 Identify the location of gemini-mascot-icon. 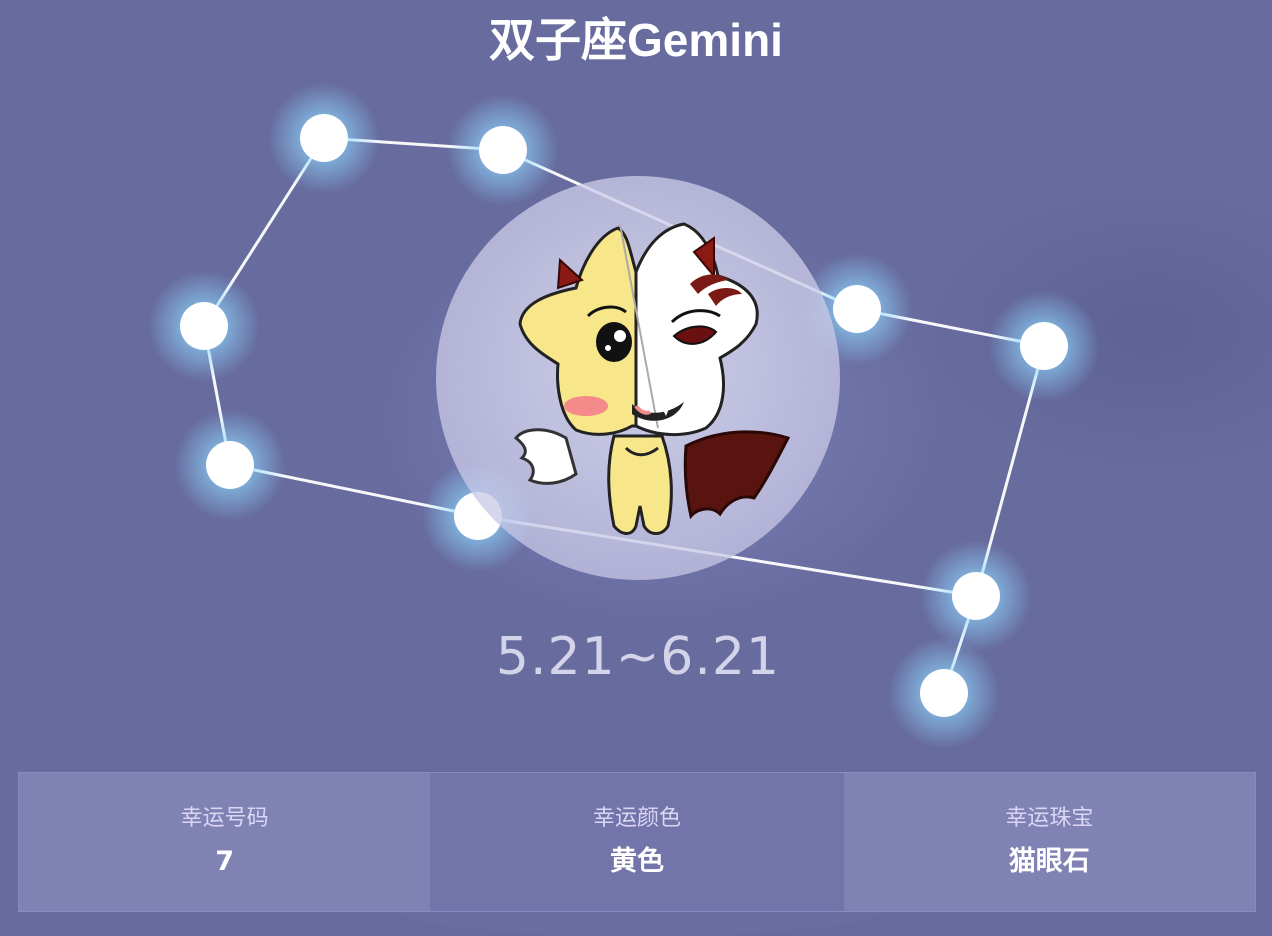
(652, 378).